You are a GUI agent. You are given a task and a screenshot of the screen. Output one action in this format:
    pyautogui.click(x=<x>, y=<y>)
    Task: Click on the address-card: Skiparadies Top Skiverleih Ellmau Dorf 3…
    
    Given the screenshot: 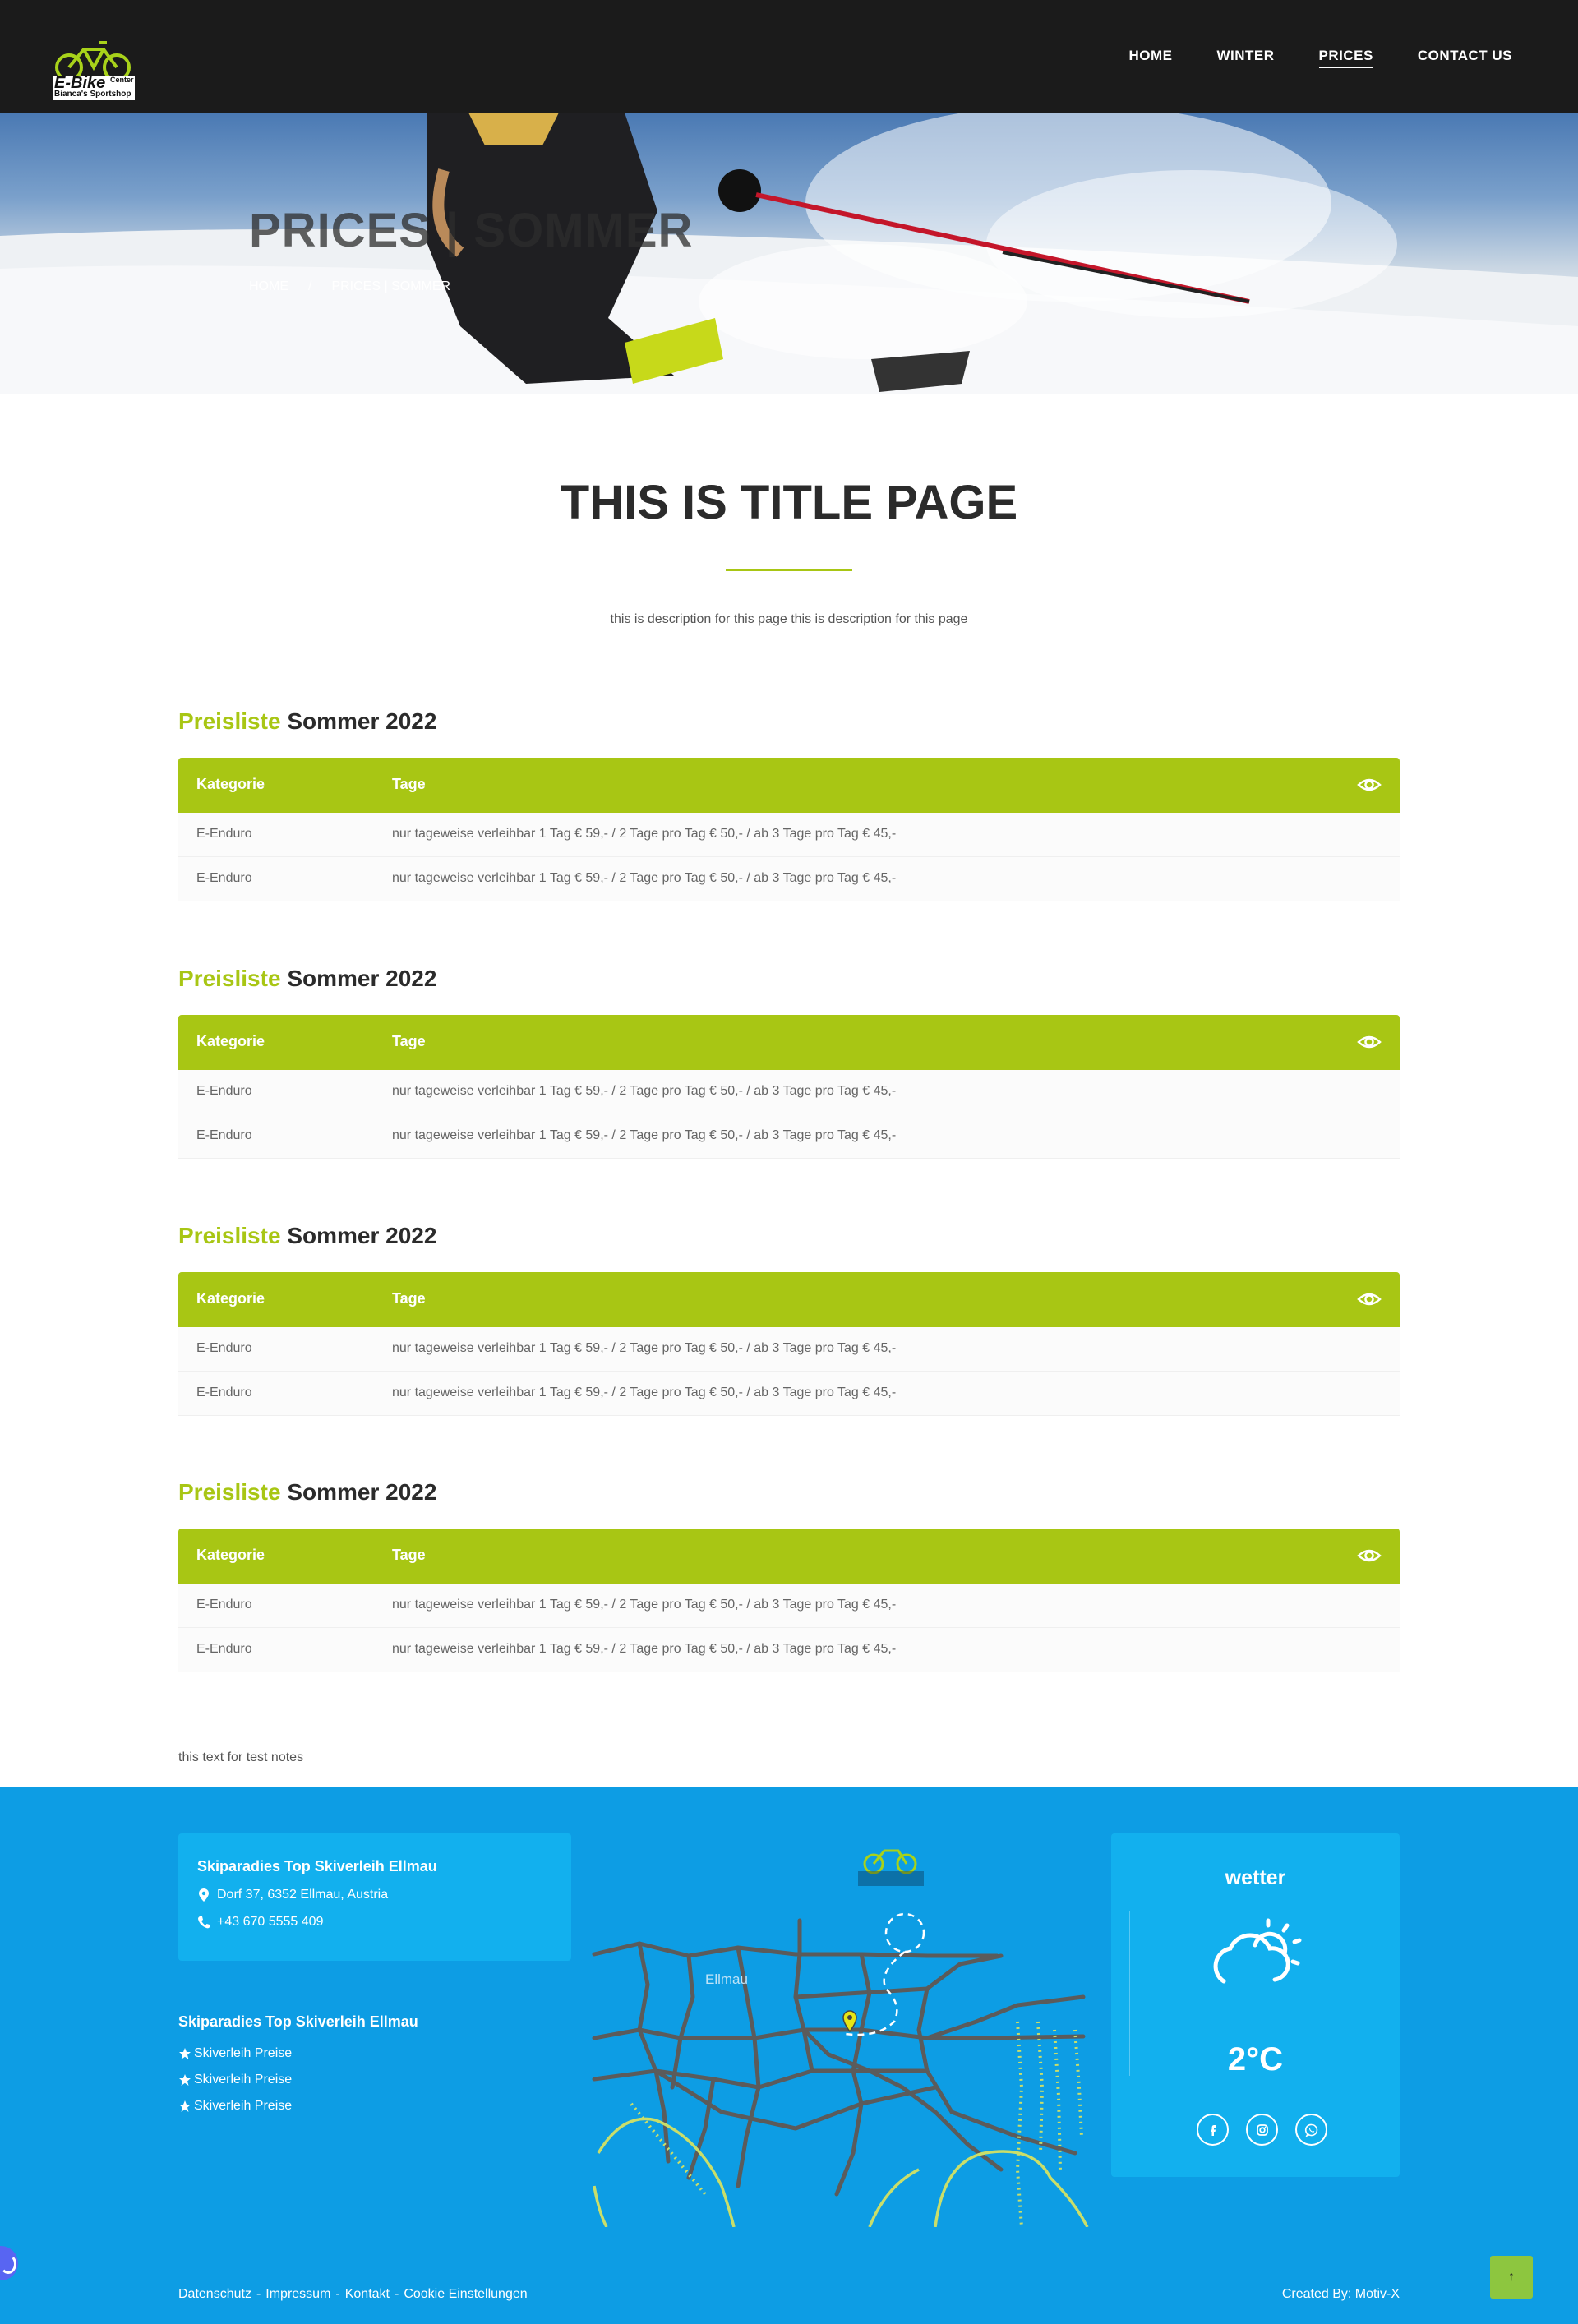 What is the action you would take?
    pyautogui.click(x=374, y=1897)
    